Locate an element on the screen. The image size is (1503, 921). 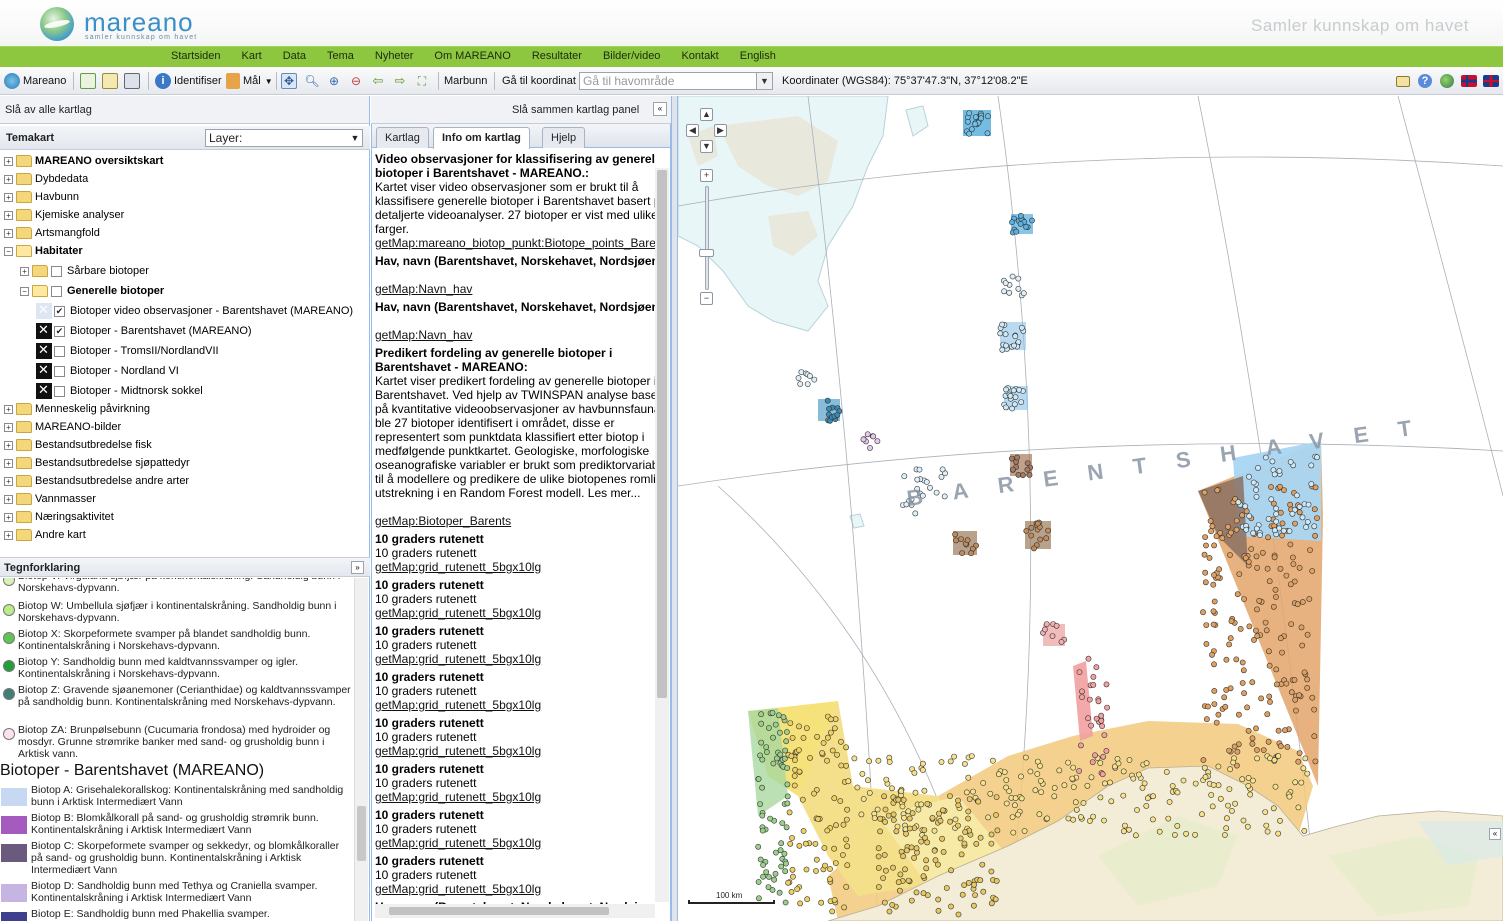
mareano-logo: mareano samler kunnskap om havet is located at coordinates (120, 24).